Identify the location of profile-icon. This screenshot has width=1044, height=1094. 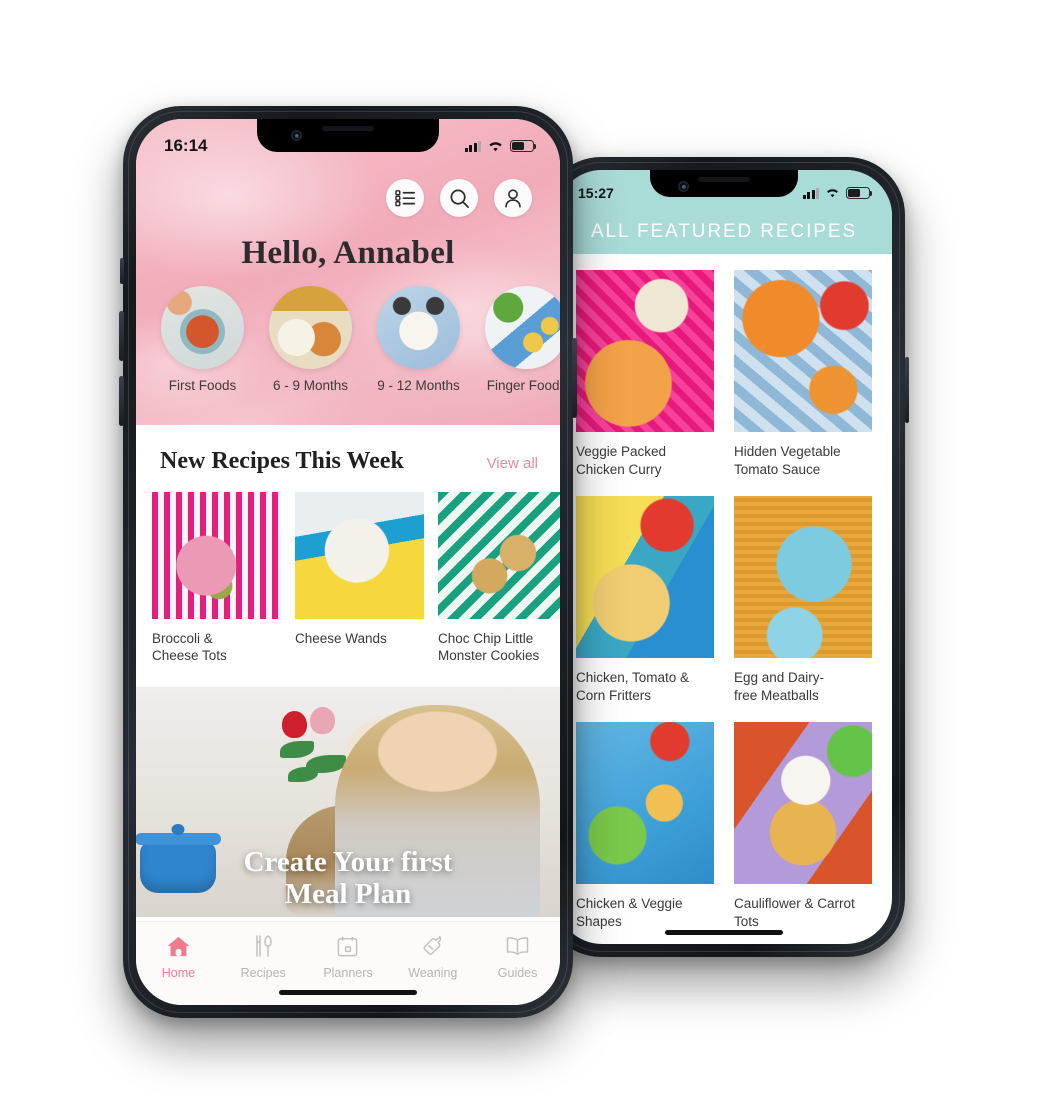
(513, 198).